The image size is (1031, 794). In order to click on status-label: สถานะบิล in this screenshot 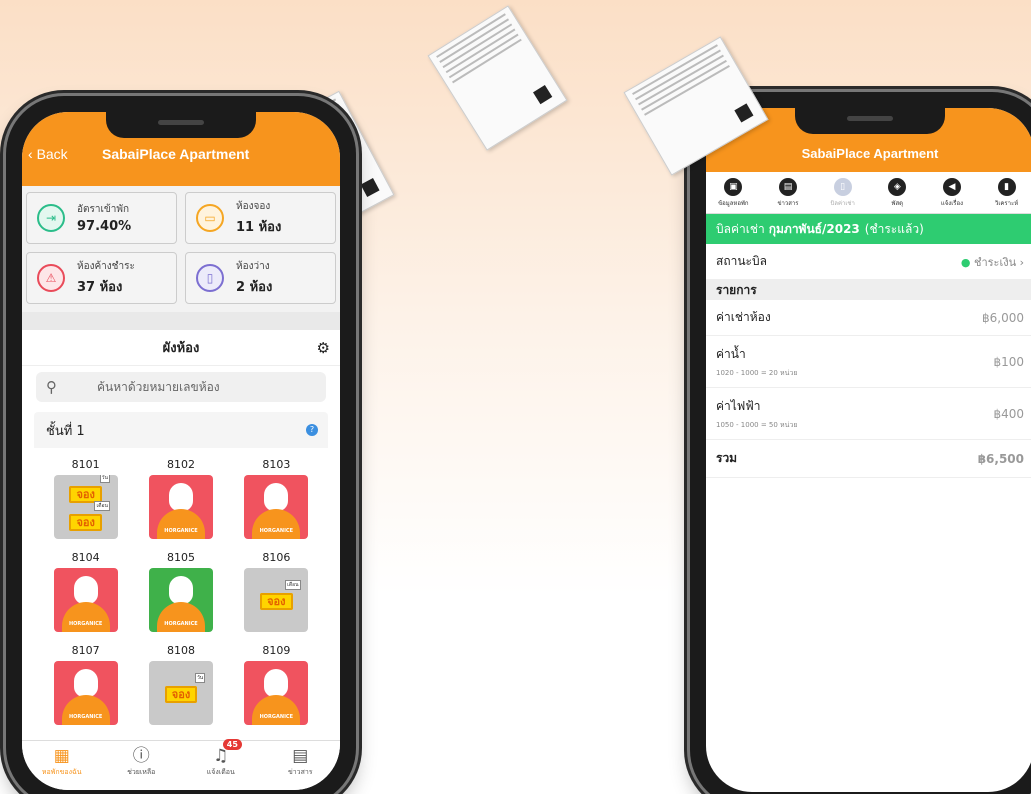, I will do `click(741, 261)`.